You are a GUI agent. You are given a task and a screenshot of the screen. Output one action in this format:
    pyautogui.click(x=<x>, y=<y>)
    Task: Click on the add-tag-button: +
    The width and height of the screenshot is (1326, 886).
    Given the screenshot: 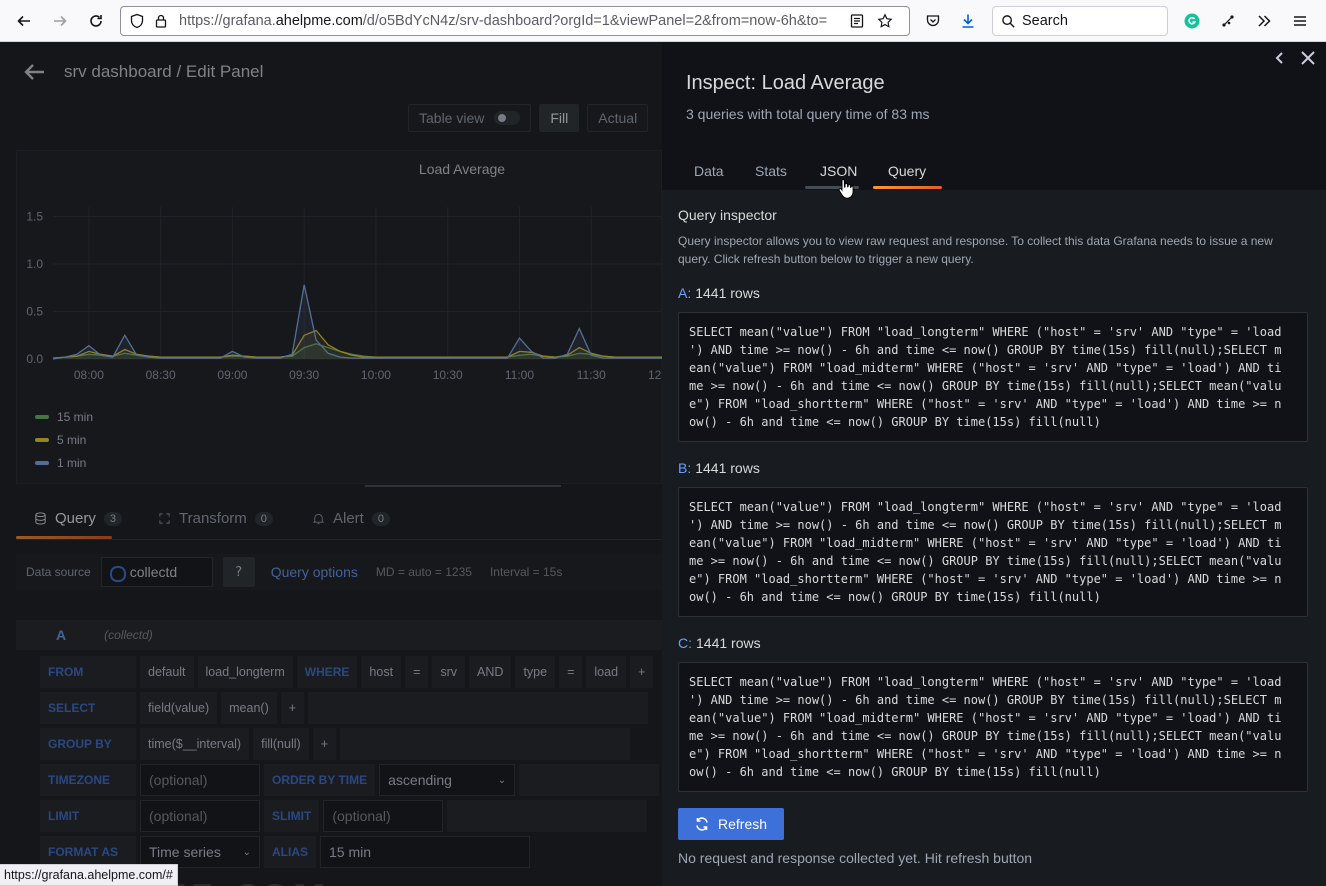 What is the action you would take?
    pyautogui.click(x=642, y=672)
    